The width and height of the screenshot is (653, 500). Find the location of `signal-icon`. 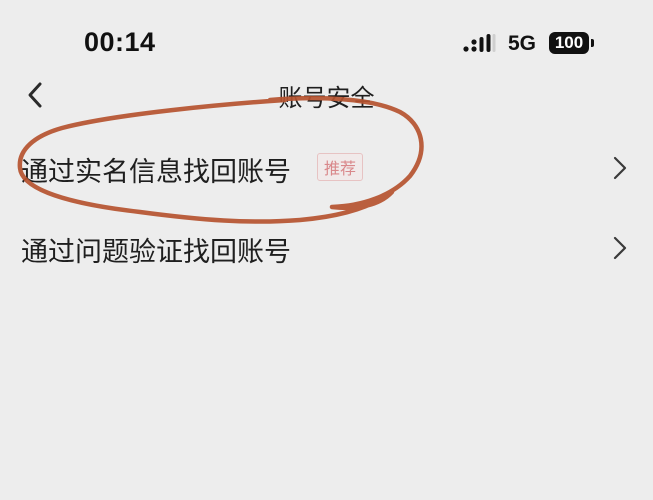

signal-icon is located at coordinates (479, 43).